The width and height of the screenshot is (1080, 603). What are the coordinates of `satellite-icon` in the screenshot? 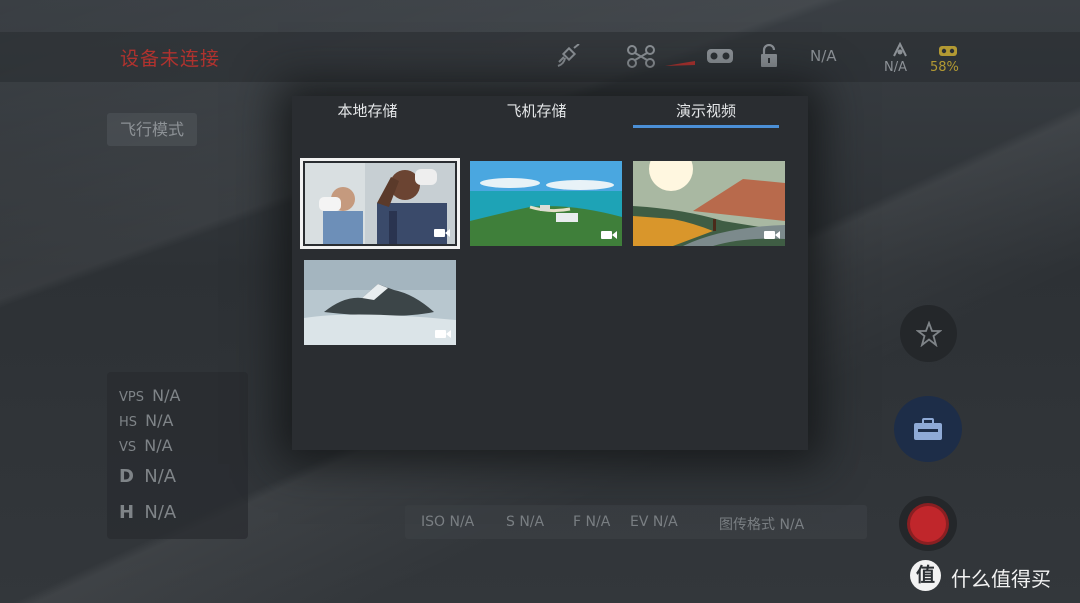 It's located at (569, 55).